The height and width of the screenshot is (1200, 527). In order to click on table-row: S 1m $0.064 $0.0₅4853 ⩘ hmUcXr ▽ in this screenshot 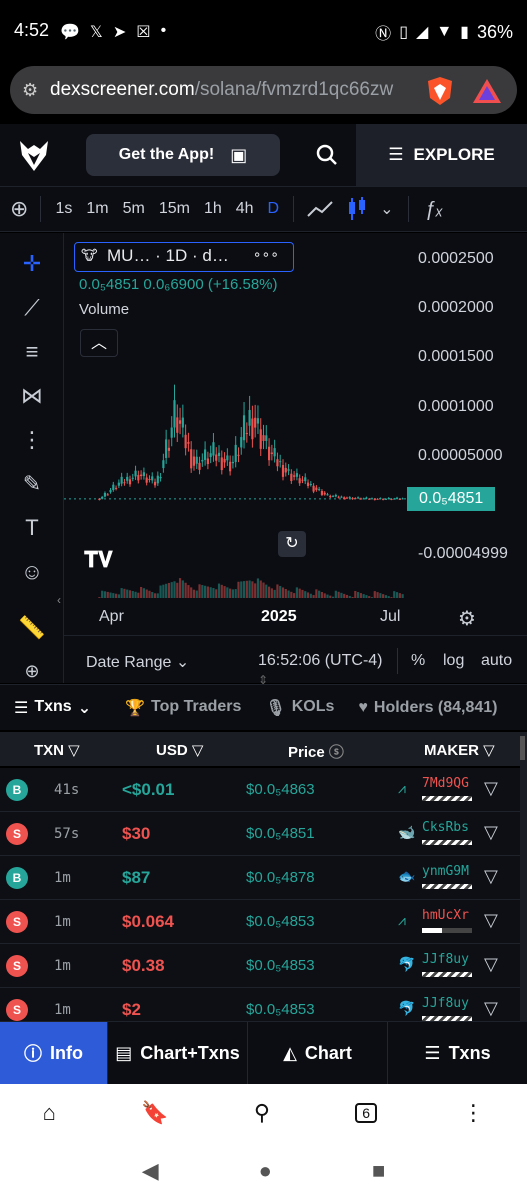, I will do `click(260, 922)`.